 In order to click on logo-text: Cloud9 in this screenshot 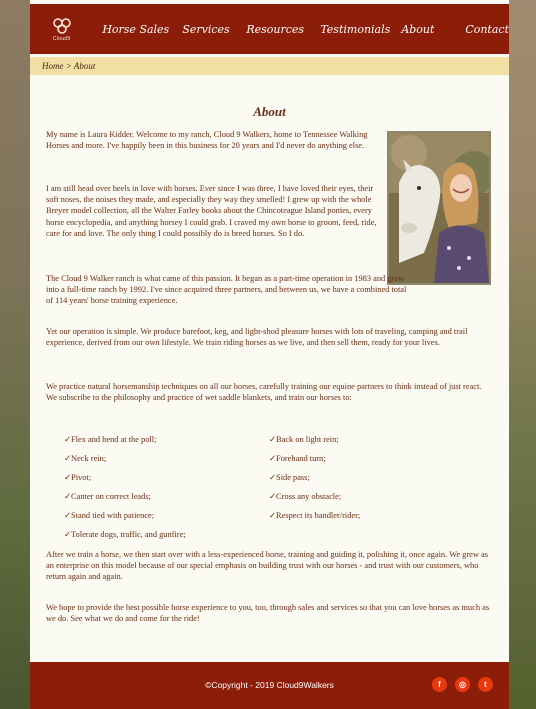, I will do `click(61, 38)`.